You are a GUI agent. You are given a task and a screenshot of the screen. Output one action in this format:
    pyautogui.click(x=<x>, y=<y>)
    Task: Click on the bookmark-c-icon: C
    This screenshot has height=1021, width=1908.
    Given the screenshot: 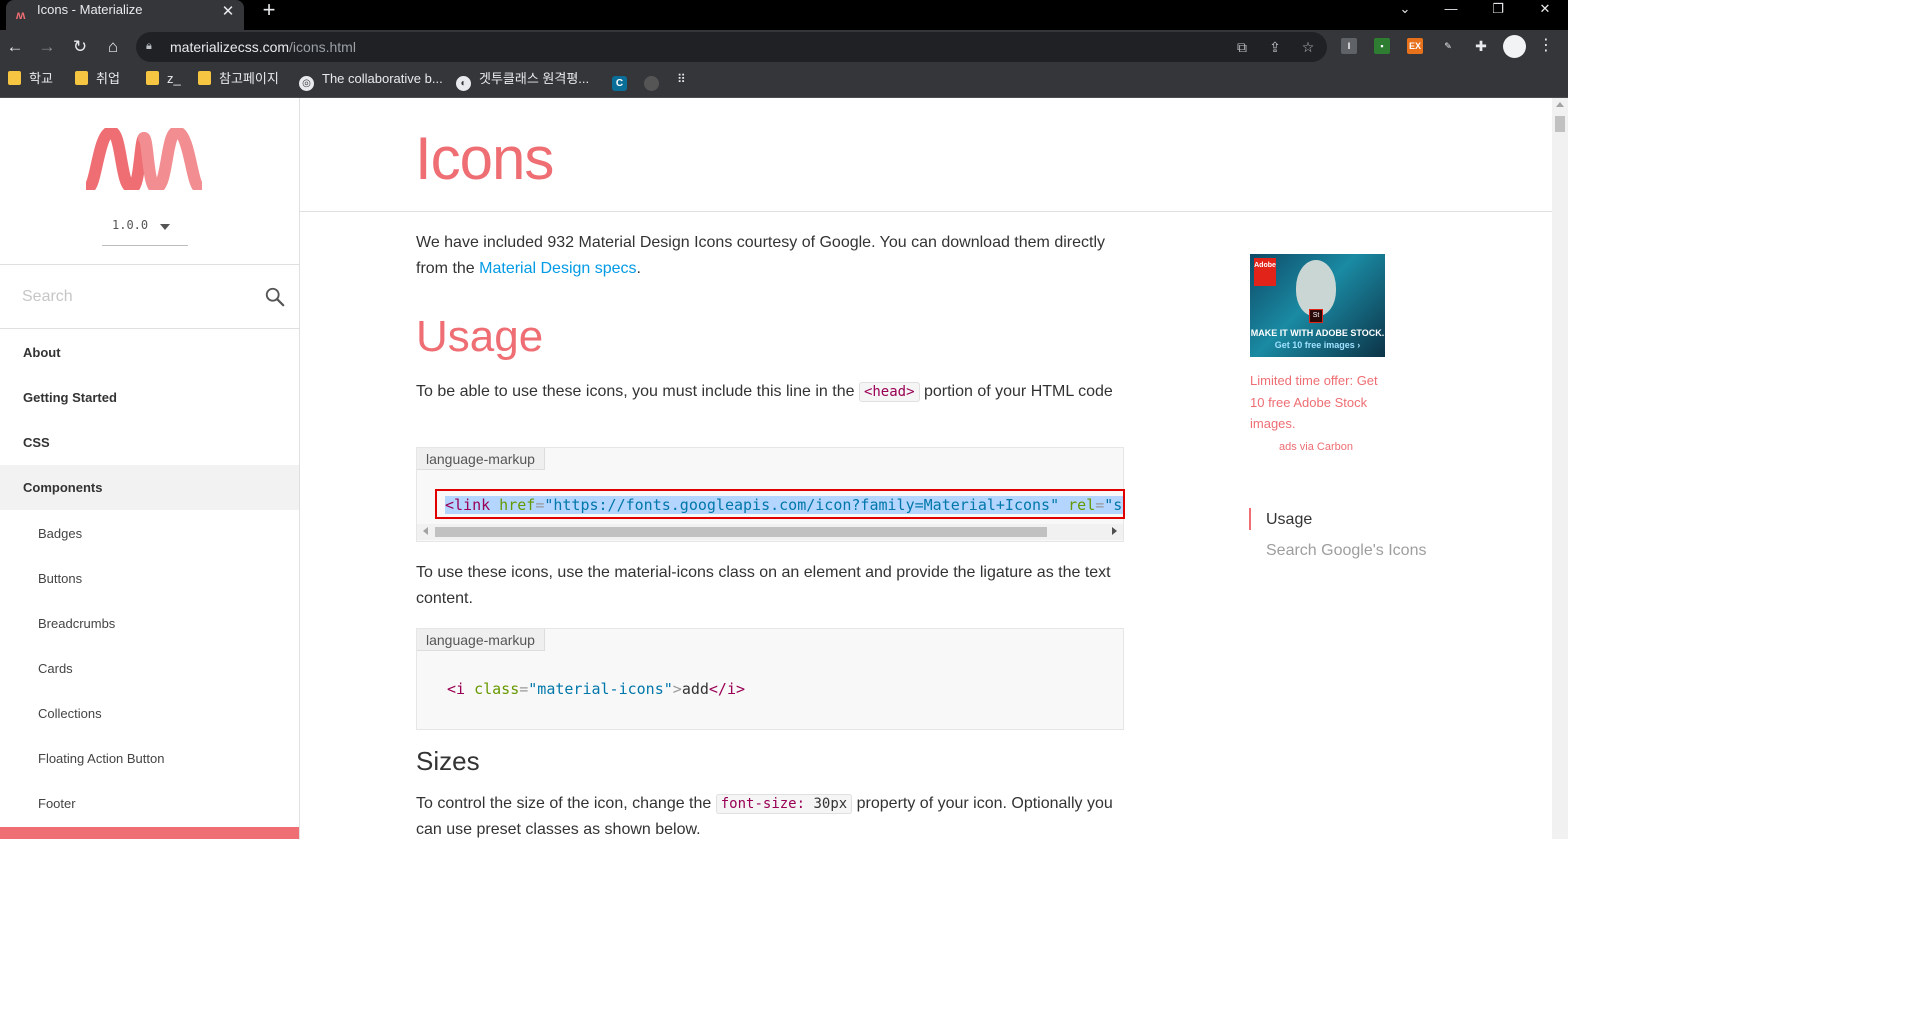 What is the action you would take?
    pyautogui.click(x=623, y=80)
    